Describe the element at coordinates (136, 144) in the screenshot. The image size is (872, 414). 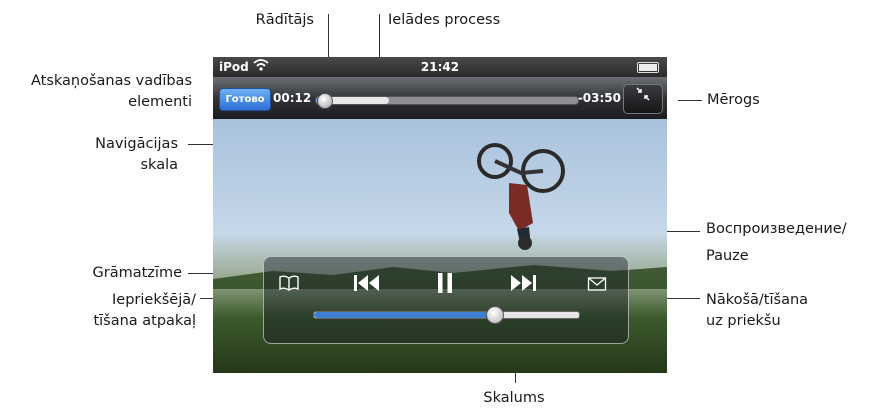
I see `label-scrubber-line1: Navigācijas` at that location.